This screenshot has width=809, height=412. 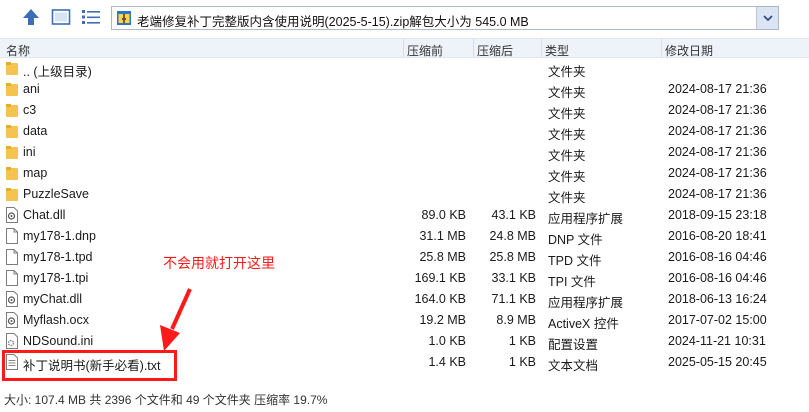 What do you see at coordinates (513, 299) in the screenshot?
I see `file-packed-size: 71.1 KB` at bounding box center [513, 299].